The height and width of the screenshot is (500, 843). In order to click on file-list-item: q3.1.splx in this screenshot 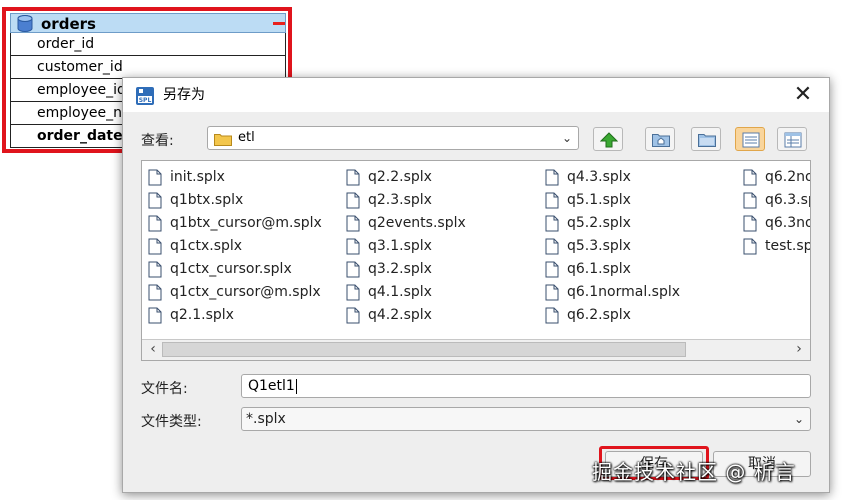, I will do `click(403, 246)`.